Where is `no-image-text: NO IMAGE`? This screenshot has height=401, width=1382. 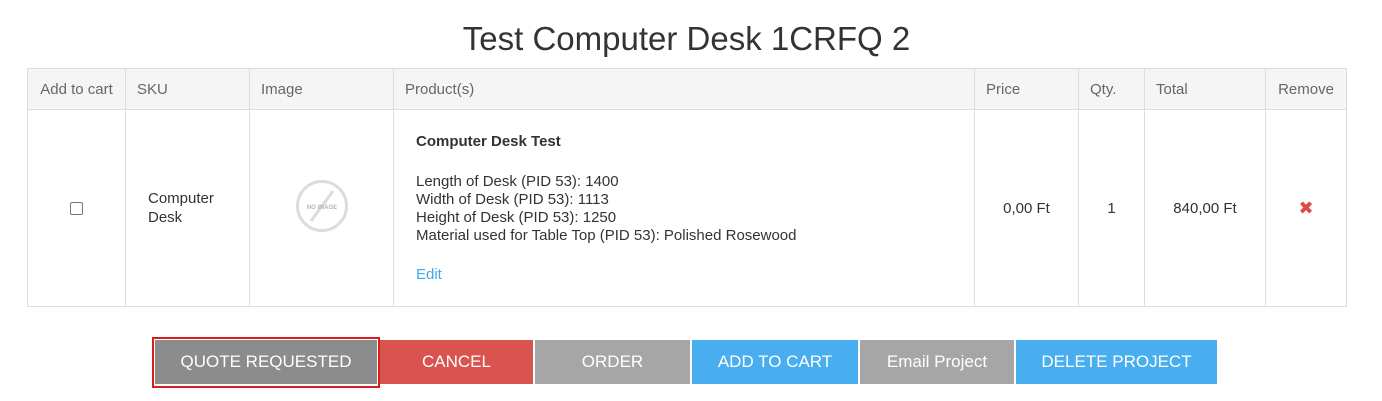
no-image-text: NO IMAGE is located at coordinates (321, 208).